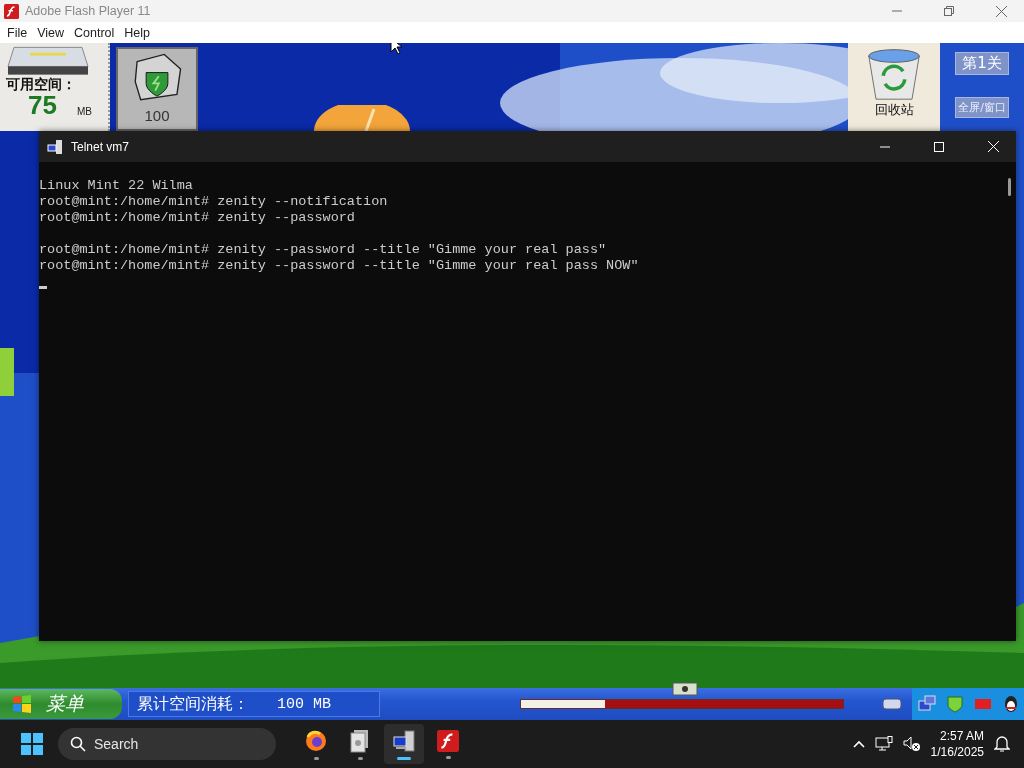  Describe the element at coordinates (157, 115) in the screenshot. I see `tile-value: 100` at that location.